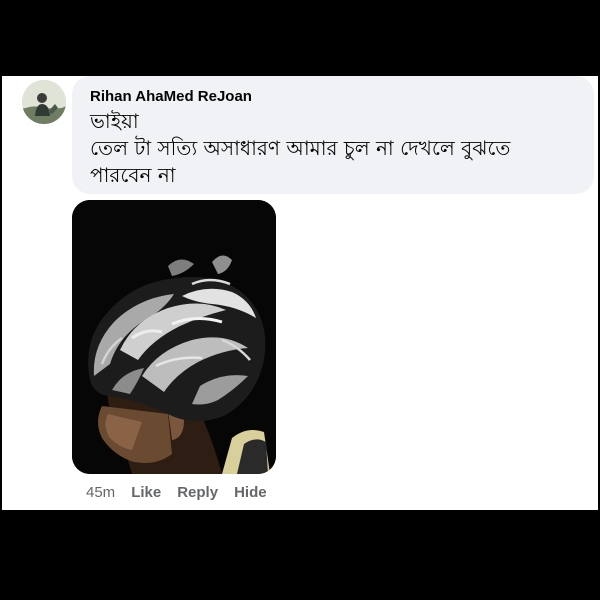  I want to click on avatar, so click(44, 102).